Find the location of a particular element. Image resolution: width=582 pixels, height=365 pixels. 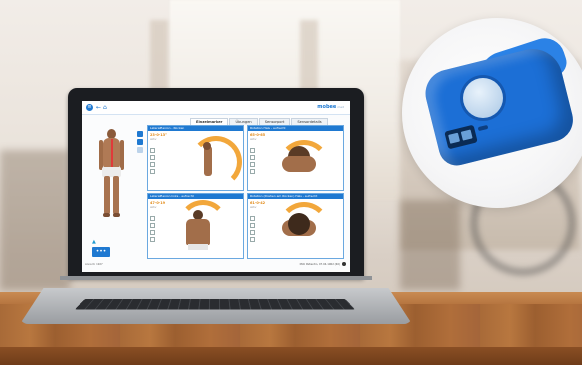

body-head-view is located at coordinates (207, 146).